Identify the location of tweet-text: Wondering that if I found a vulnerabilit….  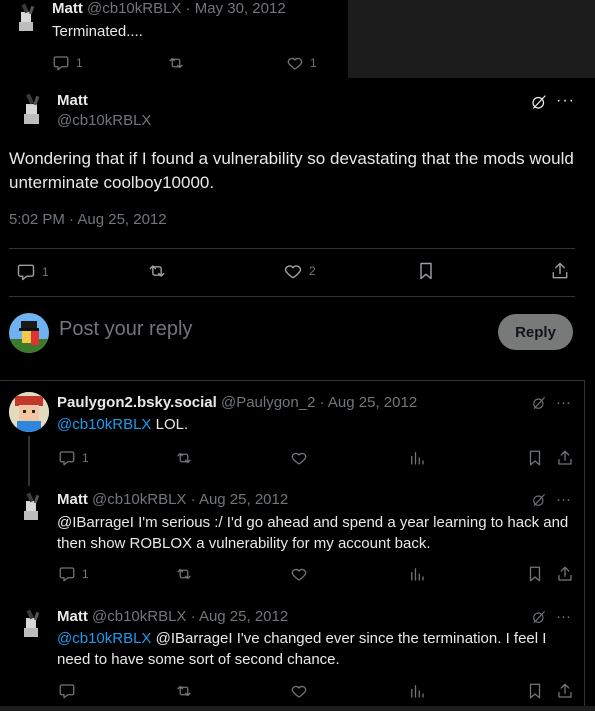
(291, 170).